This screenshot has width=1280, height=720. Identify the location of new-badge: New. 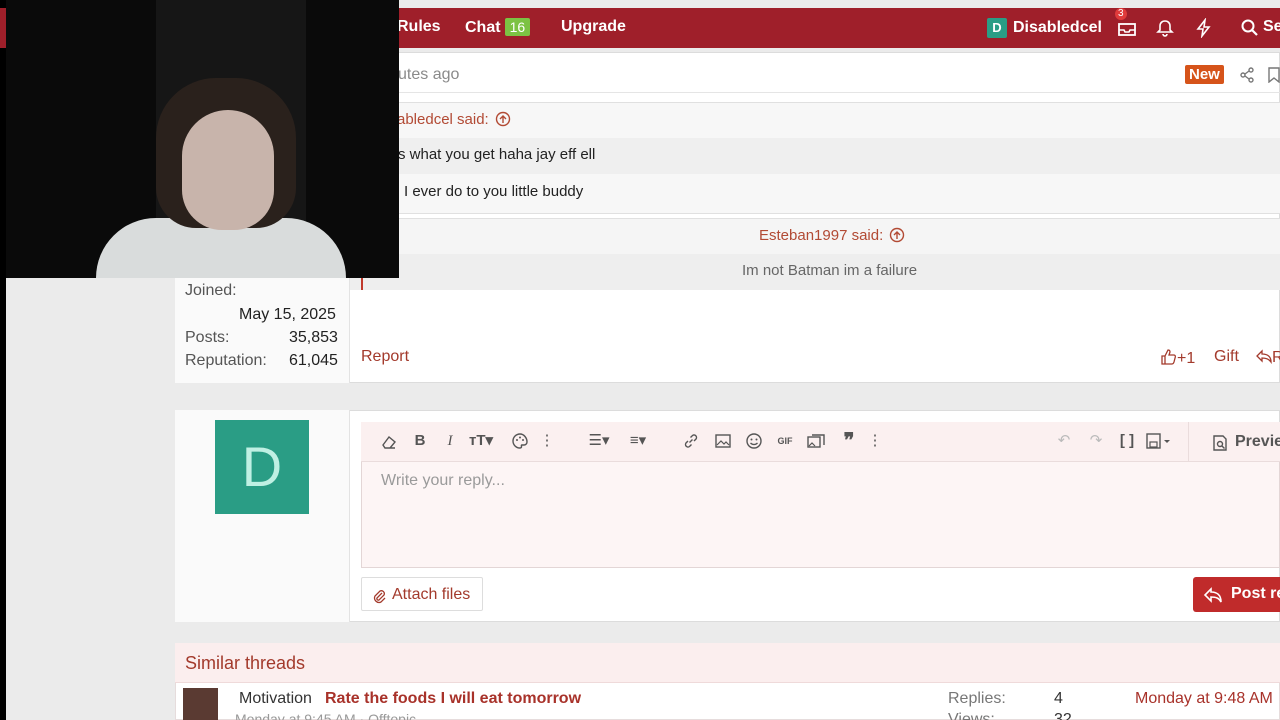
(1204, 74).